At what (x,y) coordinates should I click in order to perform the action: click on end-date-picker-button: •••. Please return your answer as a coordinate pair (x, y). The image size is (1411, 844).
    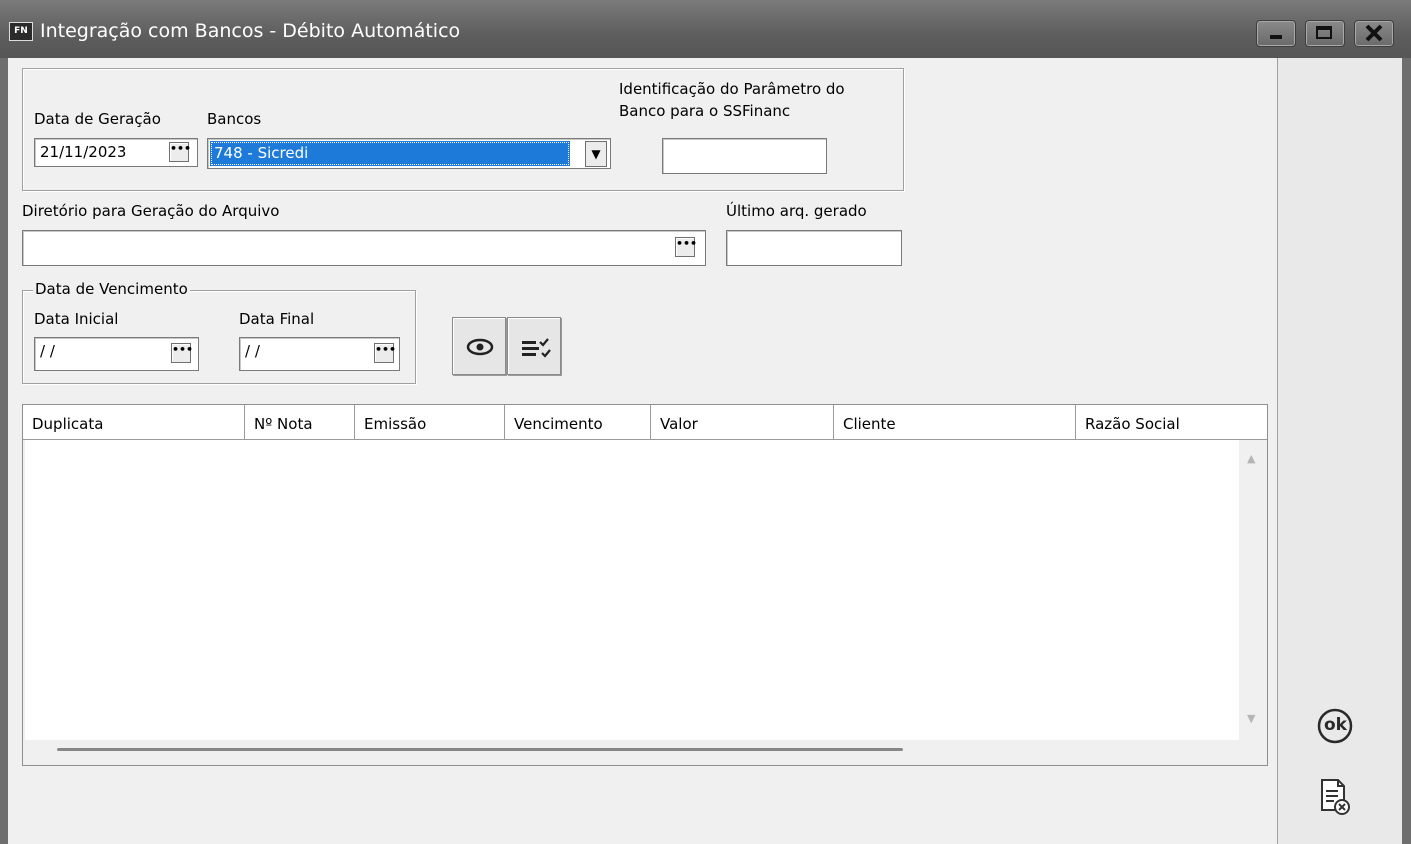
    Looking at the image, I should click on (385, 353).